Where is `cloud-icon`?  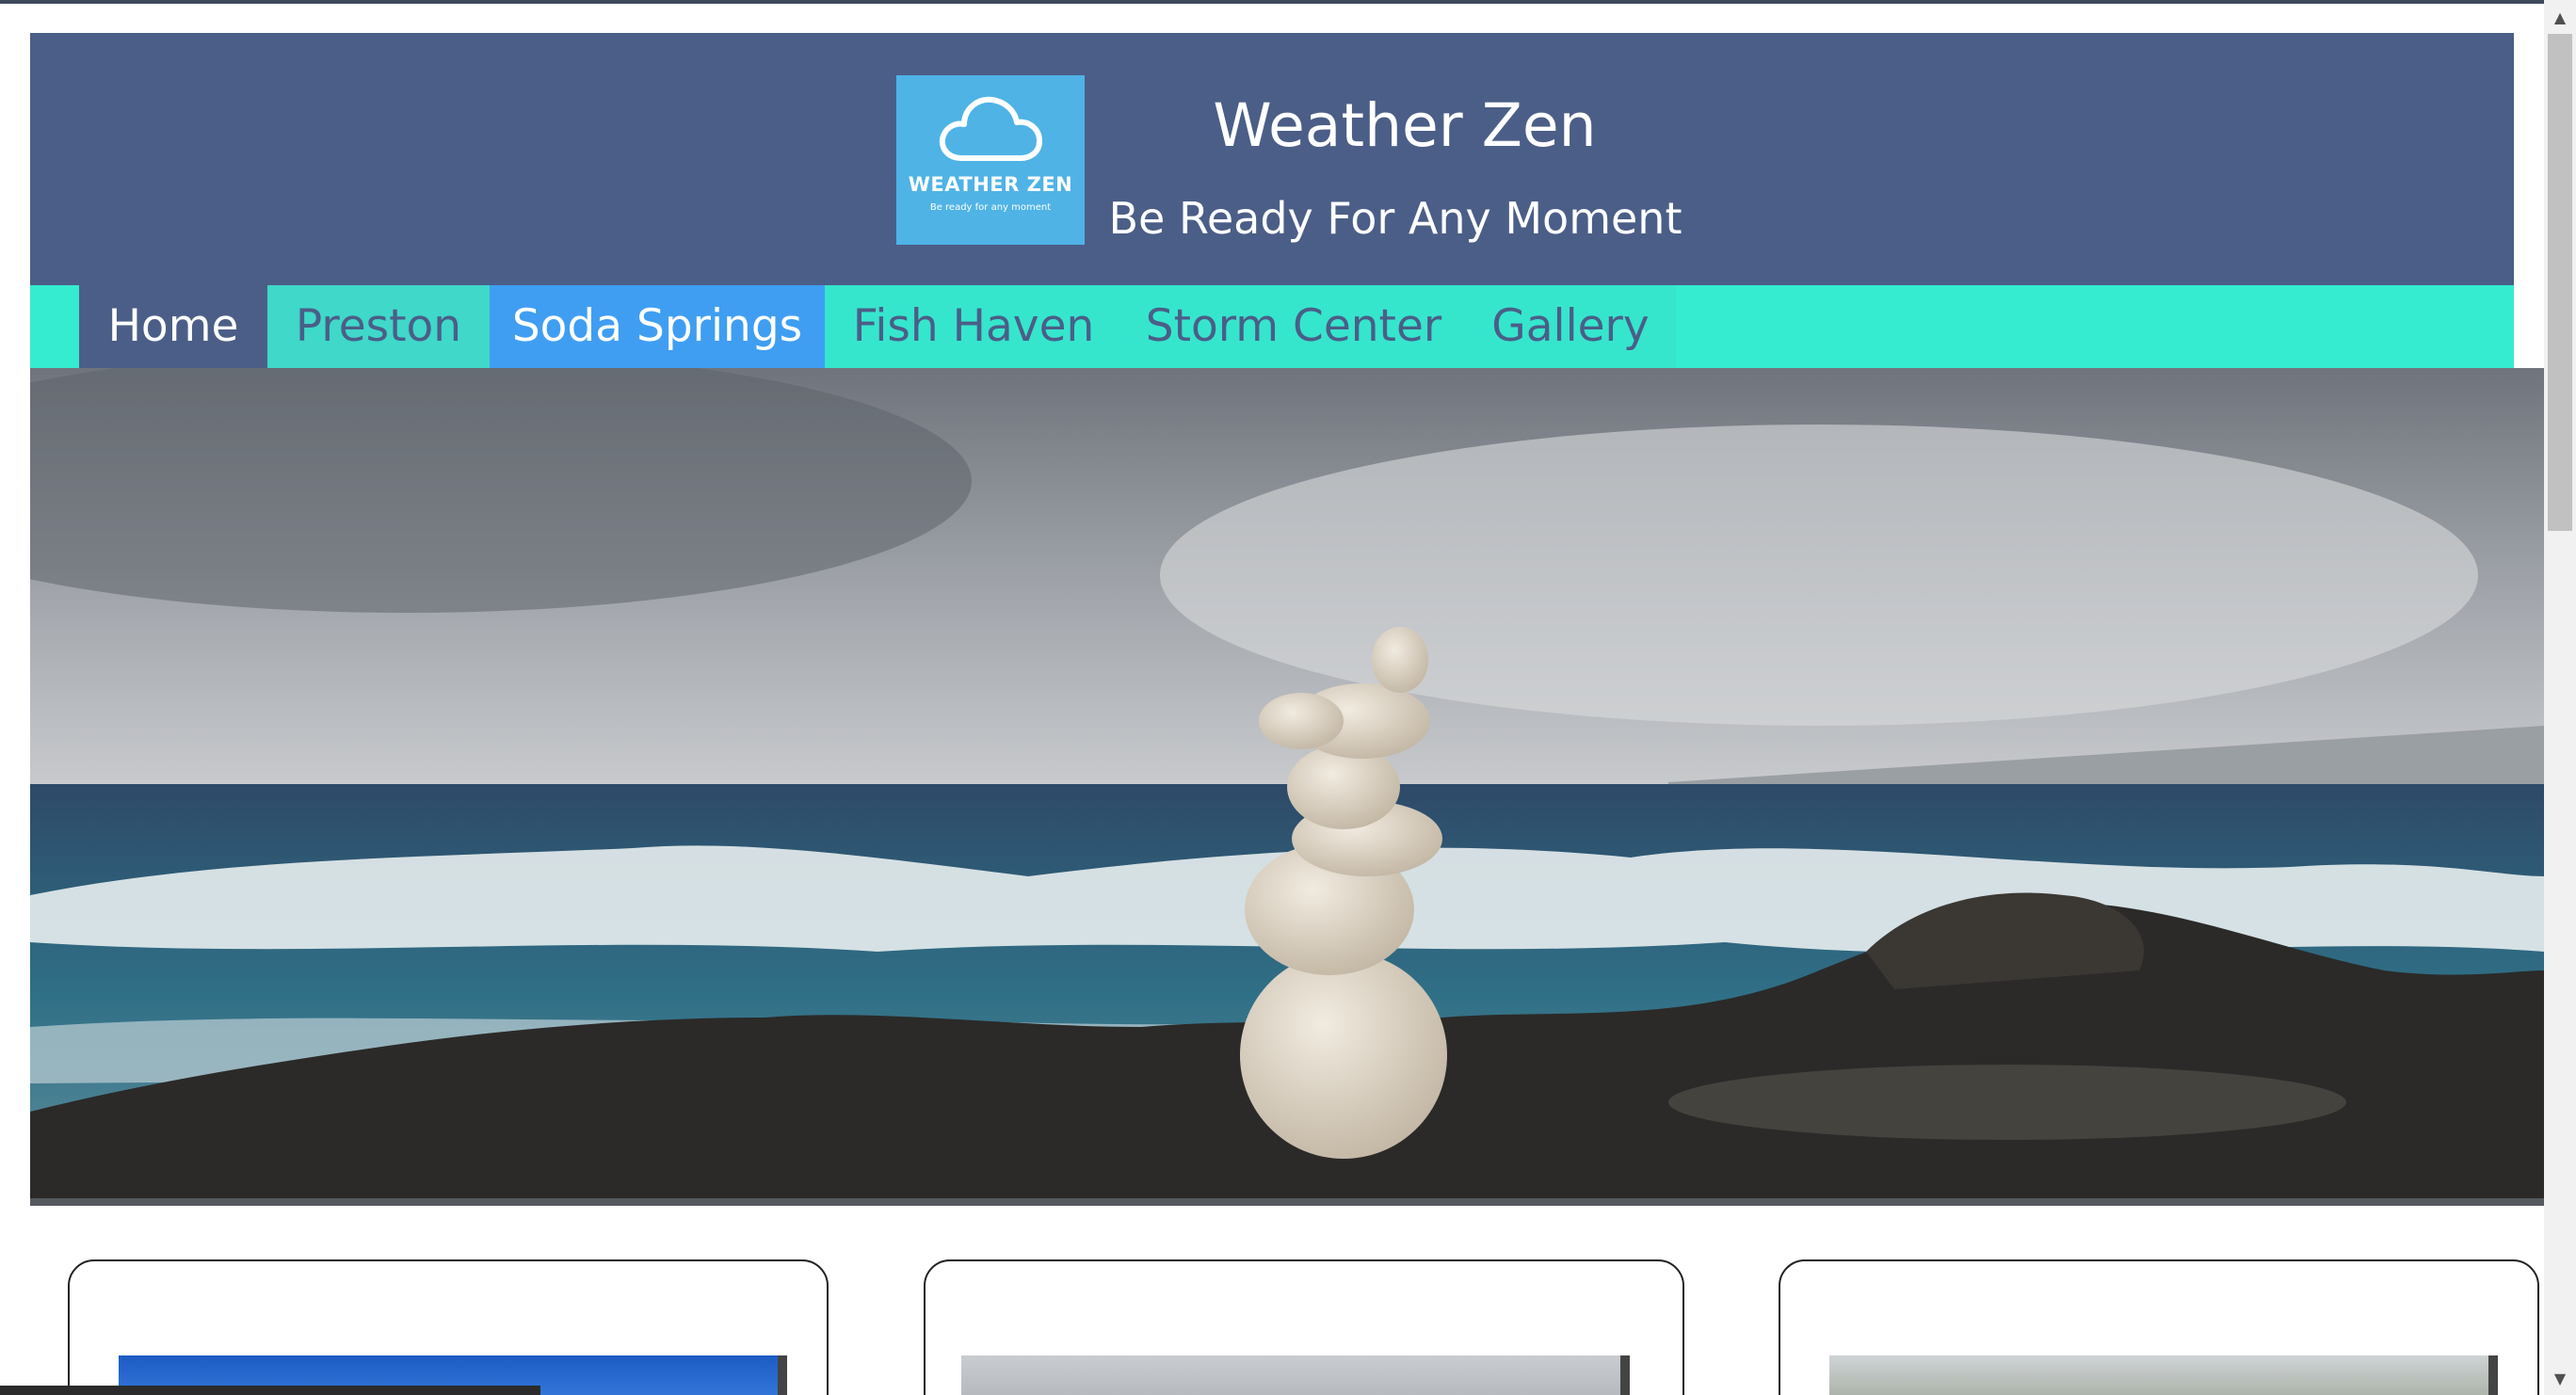
cloud-icon is located at coordinates (990, 128).